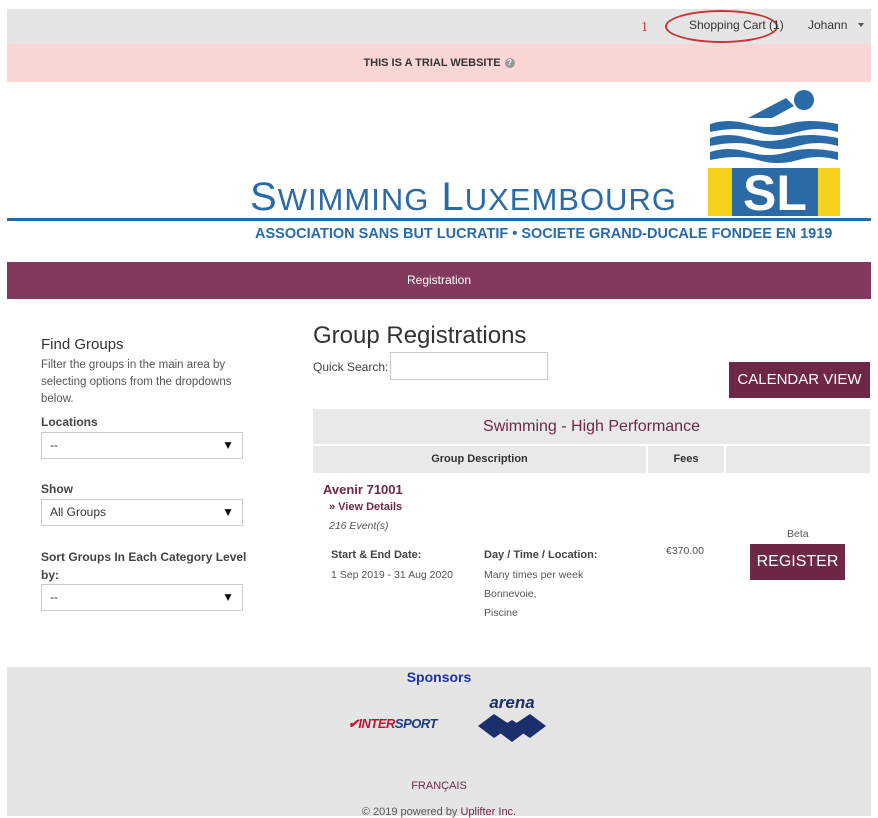 Image resolution: width=878 pixels, height=818 pixels. Describe the element at coordinates (534, 575) in the screenshot. I see `schedule-frequency: Many times per week` at that location.